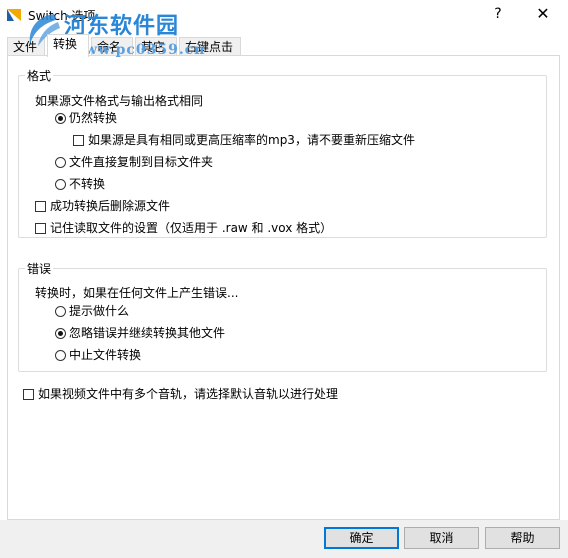 Image resolution: width=568 pixels, height=558 pixels. What do you see at coordinates (191, 228) in the screenshot?
I see `checkbox-label: 记住读取文件的设置（仅适用于 .raw 和 .vox 格式）` at bounding box center [191, 228].